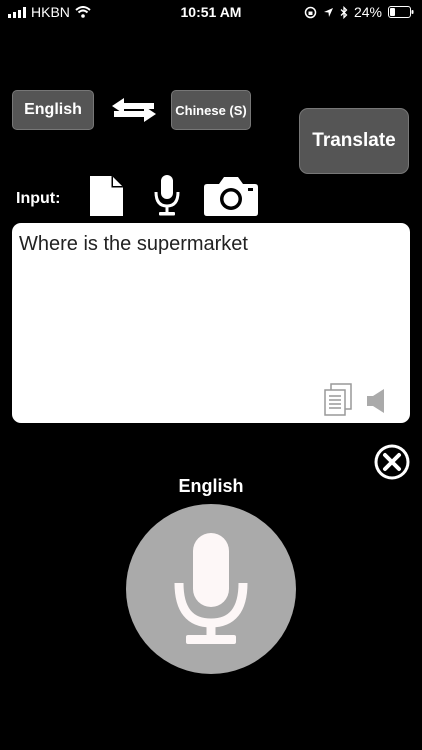 This screenshot has height=750, width=422. I want to click on mic-language-label: English, so click(211, 486).